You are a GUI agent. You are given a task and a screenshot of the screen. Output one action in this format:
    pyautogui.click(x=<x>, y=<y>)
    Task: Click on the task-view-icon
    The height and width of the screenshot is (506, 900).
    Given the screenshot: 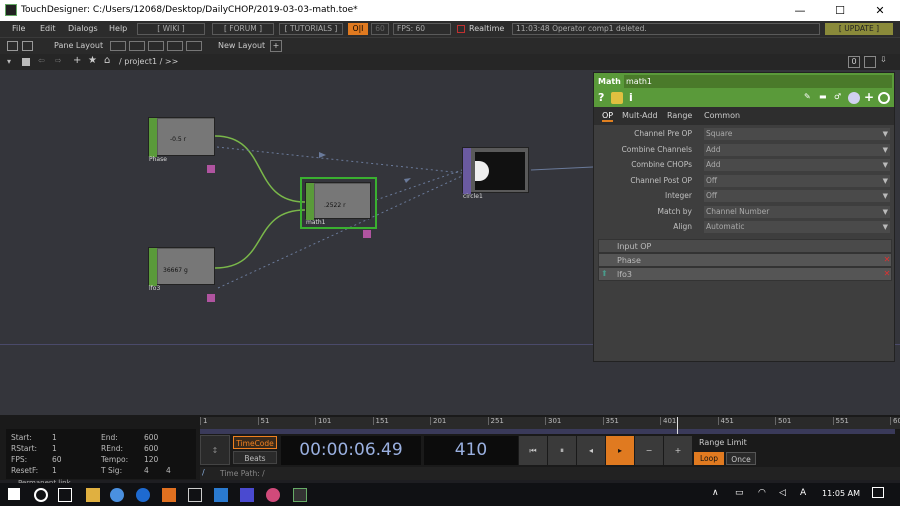 What is the action you would take?
    pyautogui.click(x=65, y=495)
    